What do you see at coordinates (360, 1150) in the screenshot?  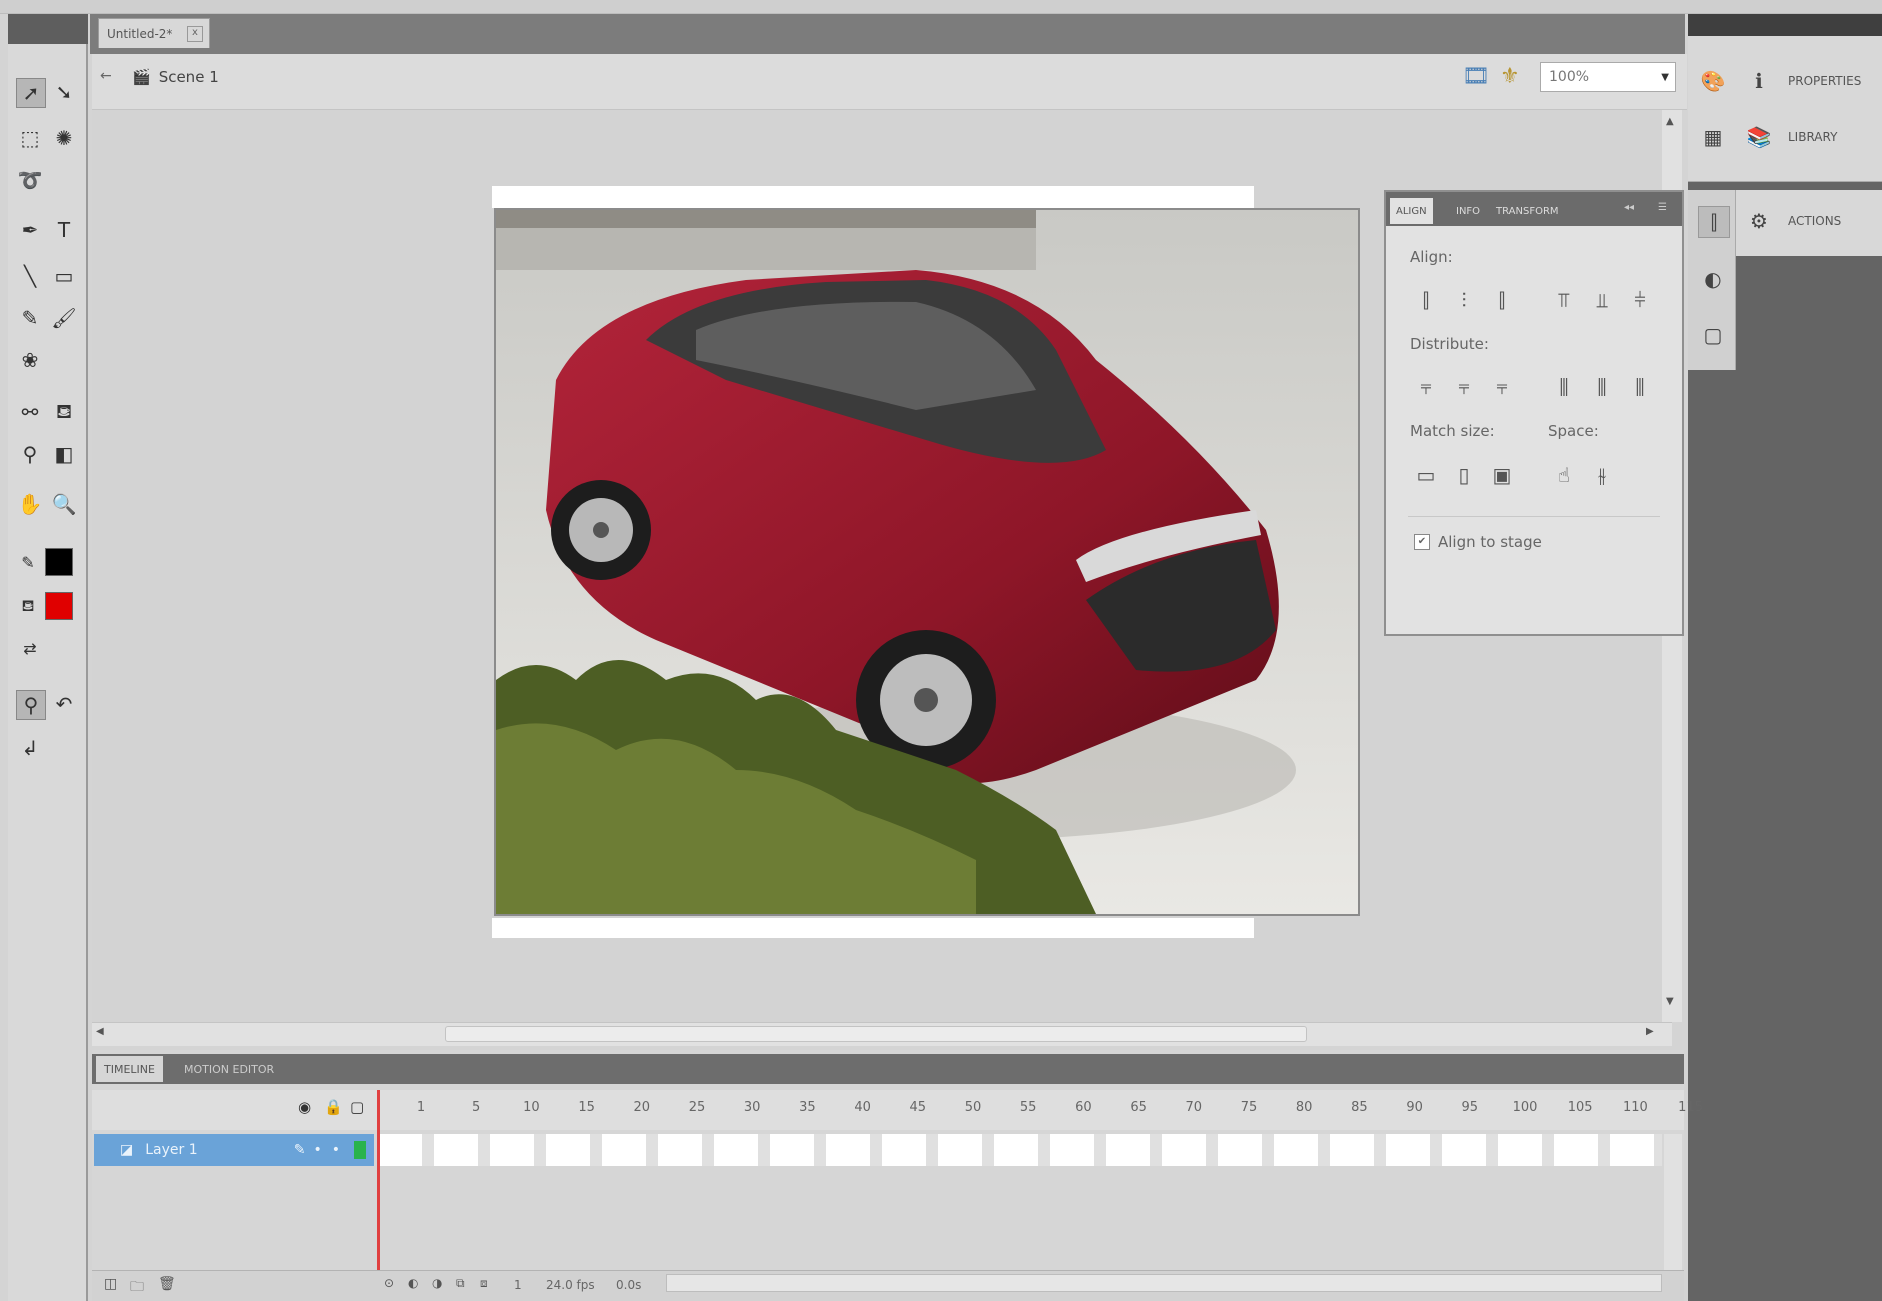 I see `outline-color-icon` at bounding box center [360, 1150].